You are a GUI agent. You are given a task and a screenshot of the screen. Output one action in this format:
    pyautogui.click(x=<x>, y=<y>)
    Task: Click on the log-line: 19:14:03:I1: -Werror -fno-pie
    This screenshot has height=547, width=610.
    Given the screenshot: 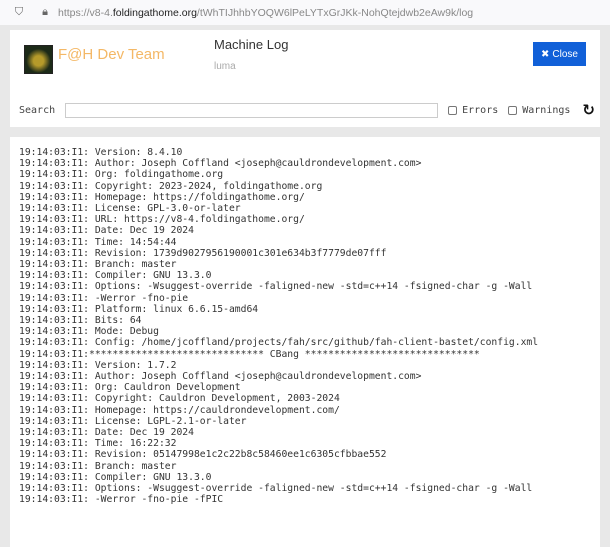 What is the action you would take?
    pyautogui.click(x=104, y=298)
    